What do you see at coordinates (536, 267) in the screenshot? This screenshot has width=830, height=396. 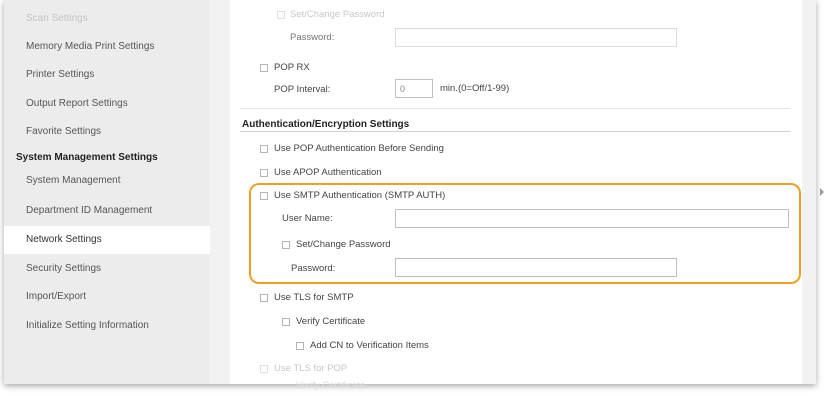 I see `smtp-password-field` at bounding box center [536, 267].